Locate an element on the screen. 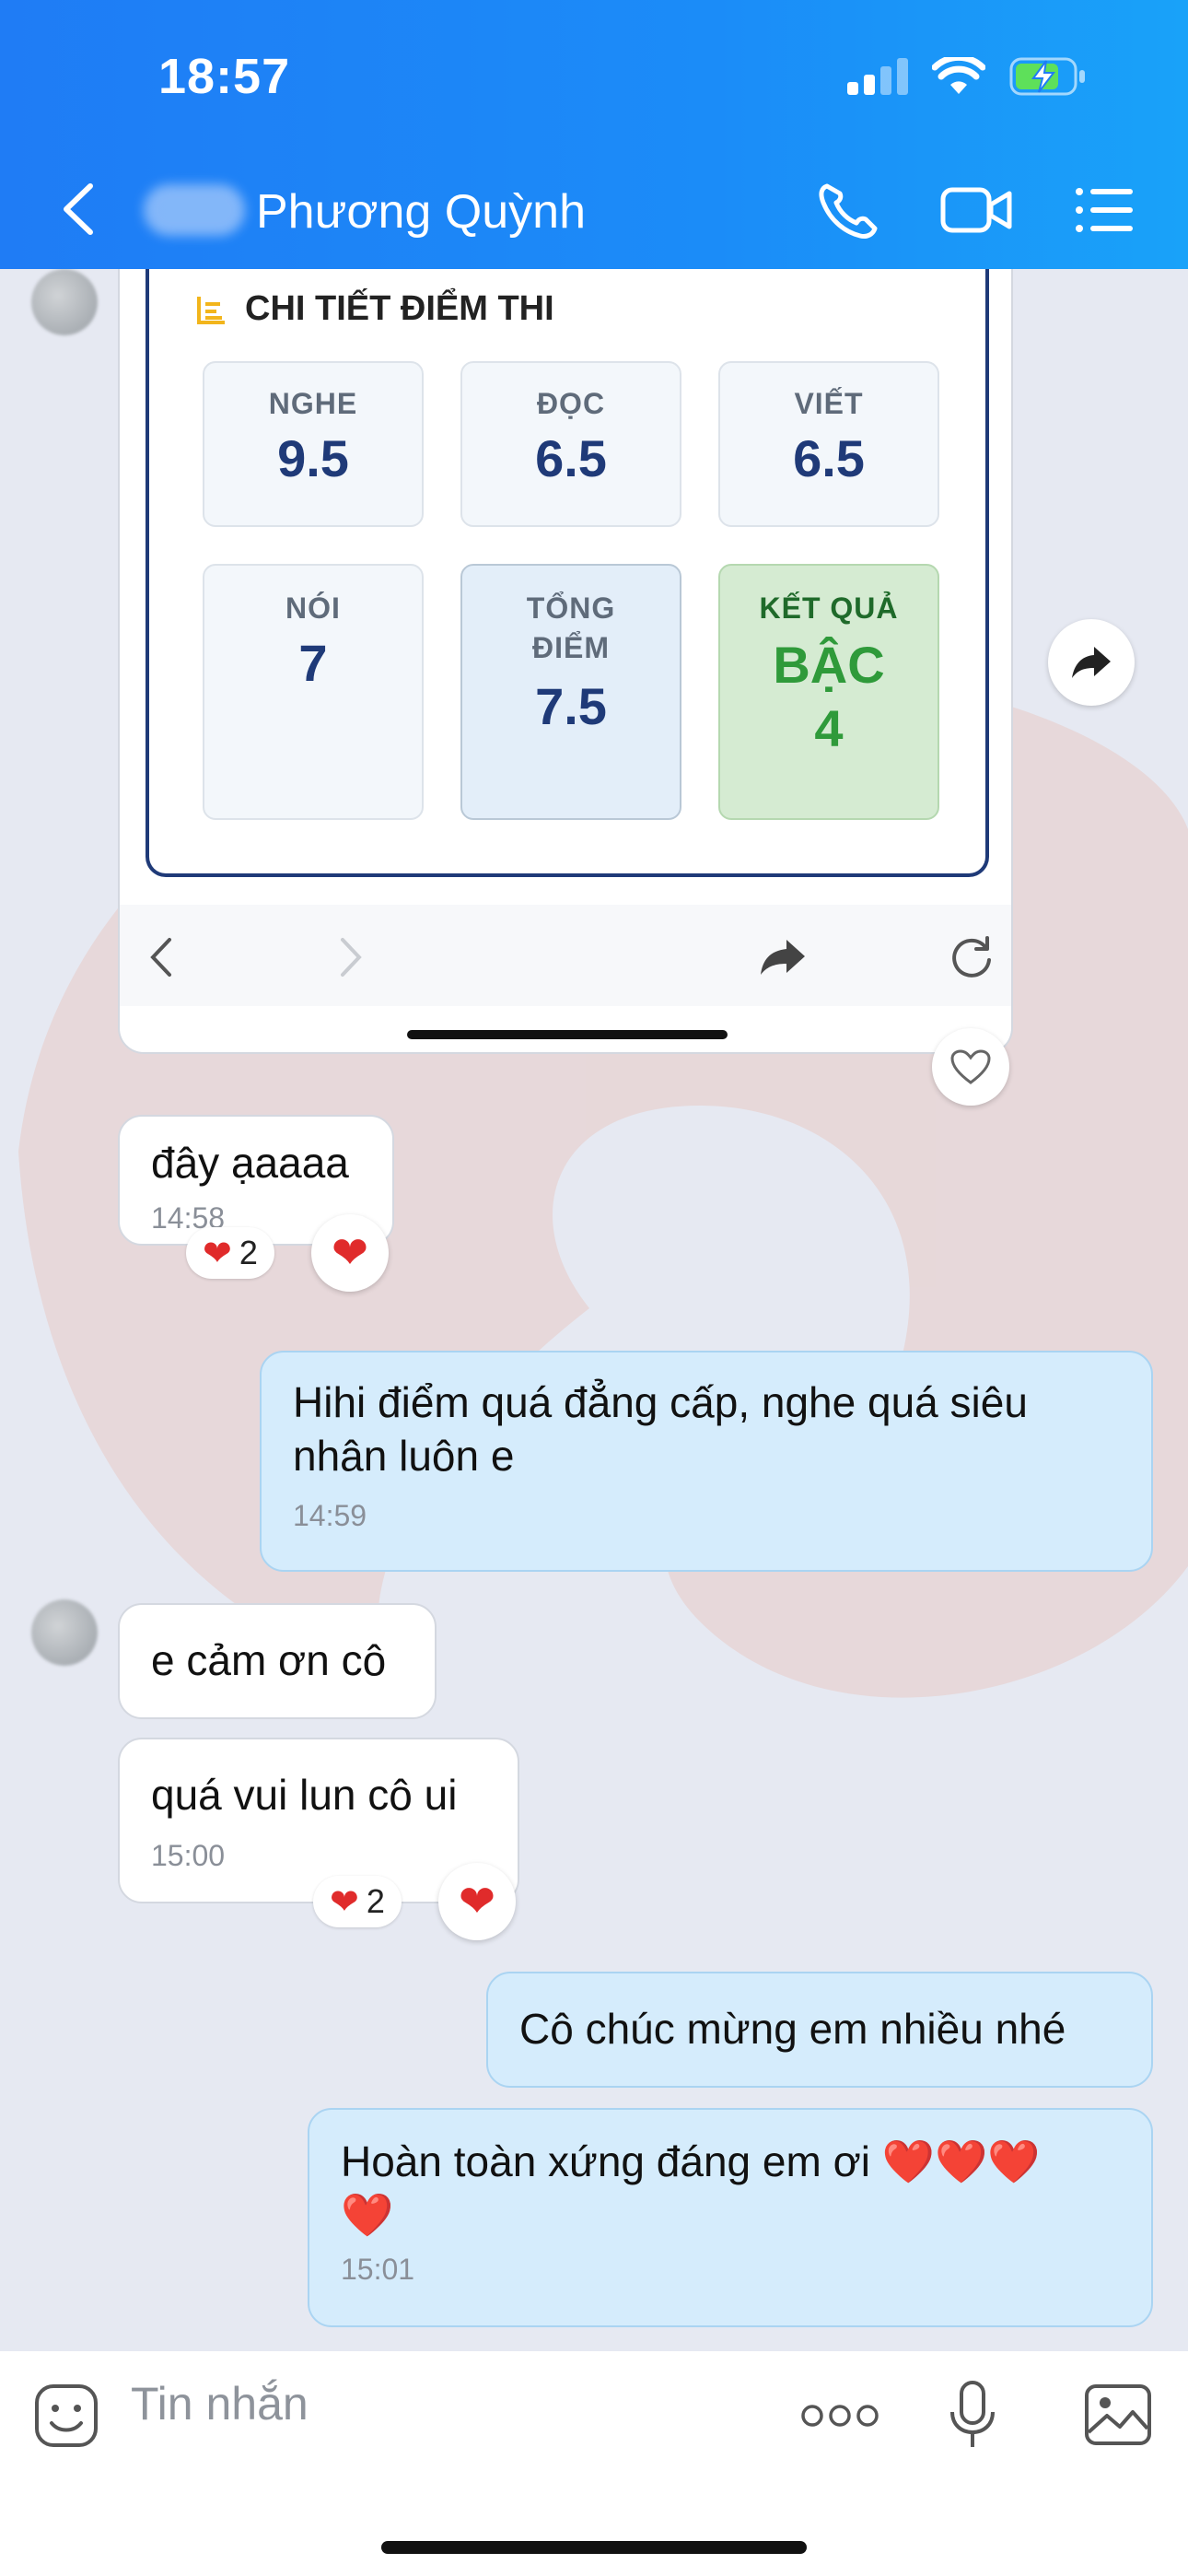 The height and width of the screenshot is (2576, 1188). message-time: 15:01 is located at coordinates (378, 2269).